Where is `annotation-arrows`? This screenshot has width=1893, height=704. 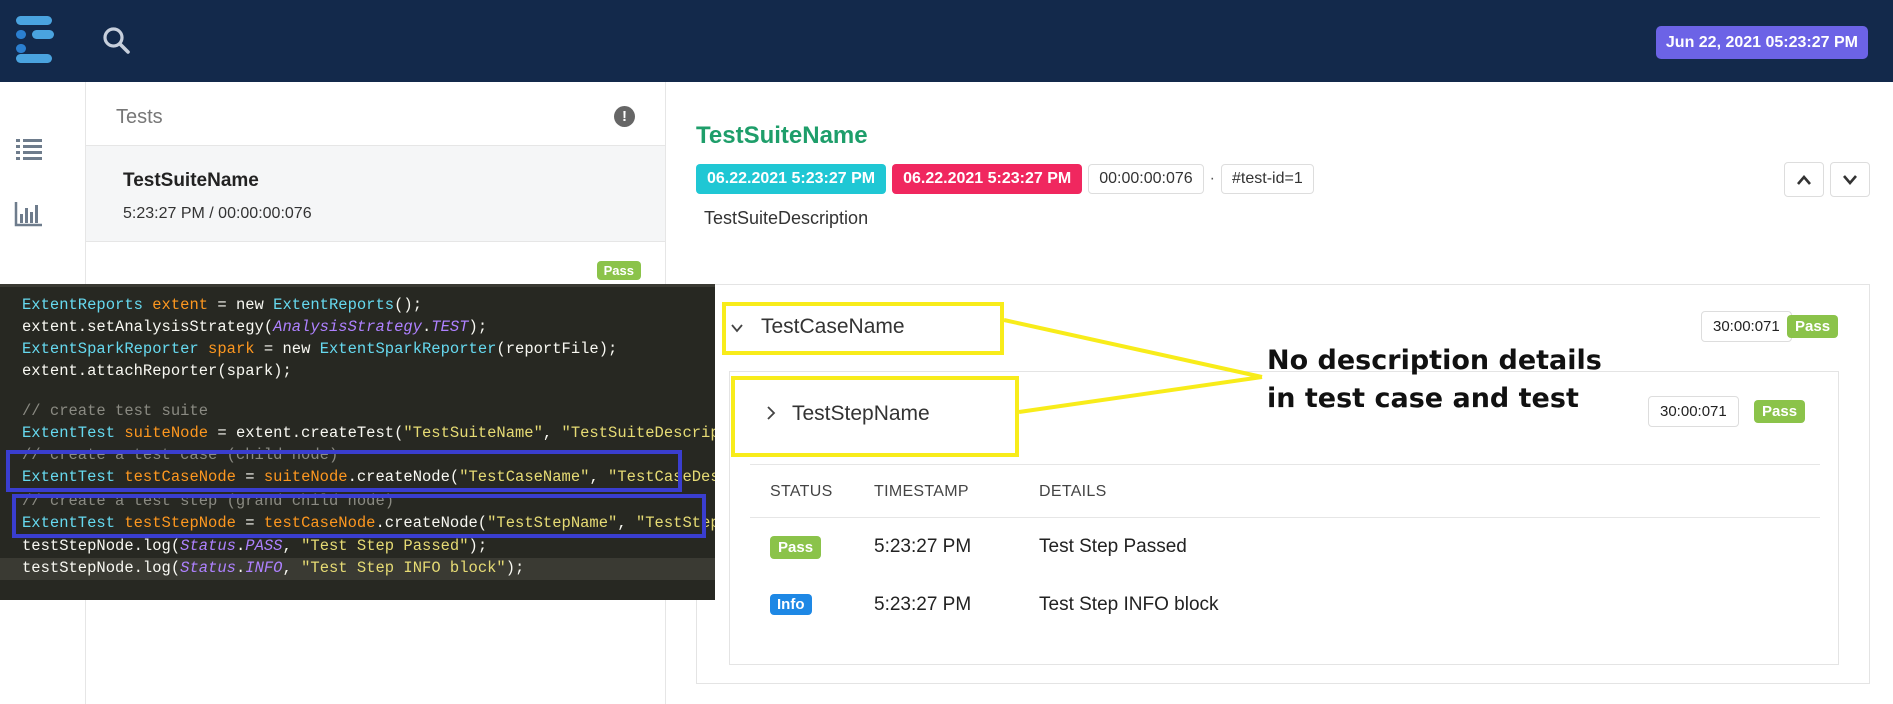
annotation-arrows is located at coordinates (1133, 366).